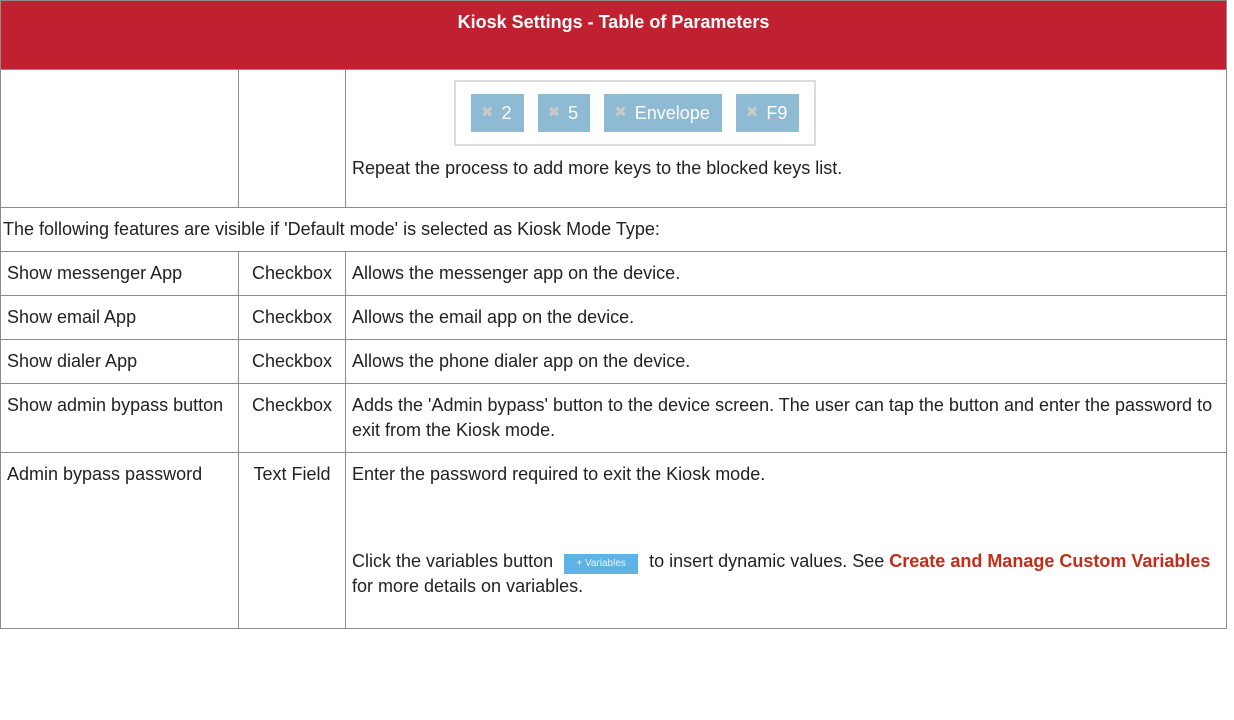 The height and width of the screenshot is (720, 1234). I want to click on param-name: Show admin bypass button, so click(119, 418).